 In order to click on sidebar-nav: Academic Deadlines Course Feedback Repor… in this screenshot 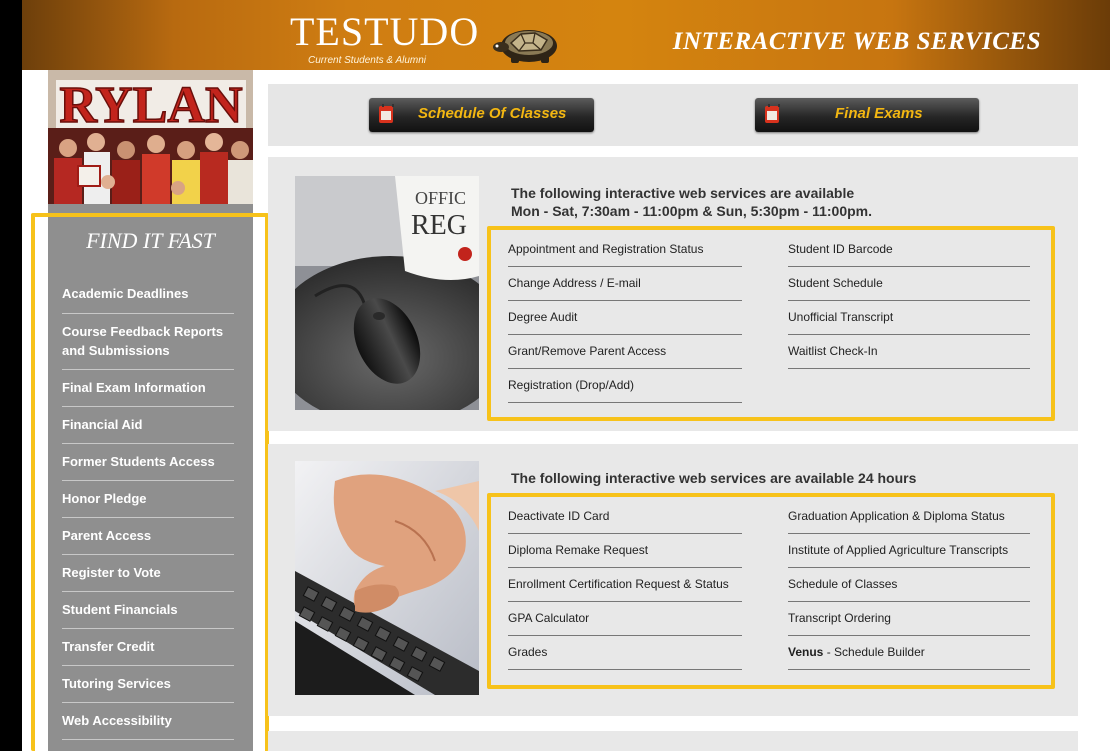, I will do `click(148, 508)`.